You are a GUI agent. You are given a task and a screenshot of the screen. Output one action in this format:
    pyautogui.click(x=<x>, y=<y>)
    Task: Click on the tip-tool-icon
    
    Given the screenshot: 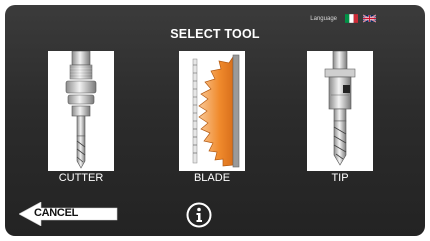 What is the action you would take?
    pyautogui.click(x=340, y=108)
    